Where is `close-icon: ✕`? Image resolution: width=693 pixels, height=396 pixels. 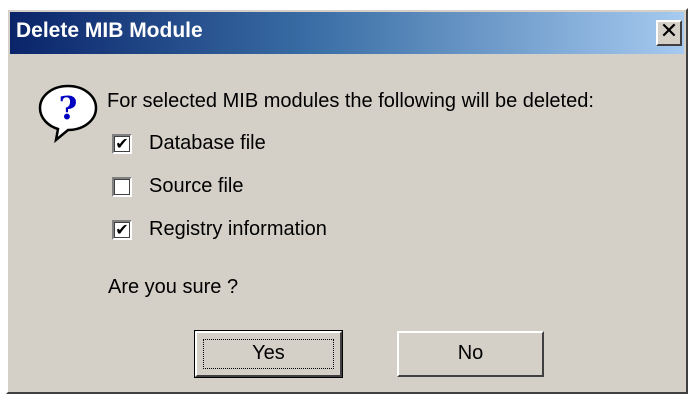 close-icon: ✕ is located at coordinates (669, 31).